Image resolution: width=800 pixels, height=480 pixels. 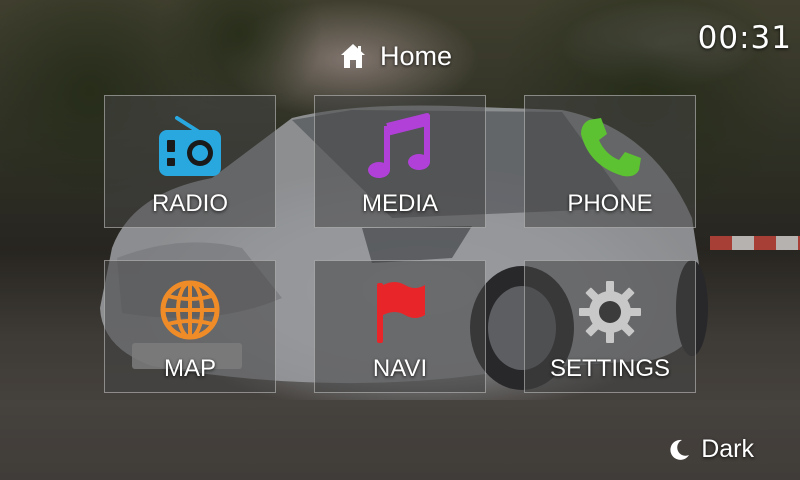 I want to click on map-tile: MAP, so click(x=190, y=326).